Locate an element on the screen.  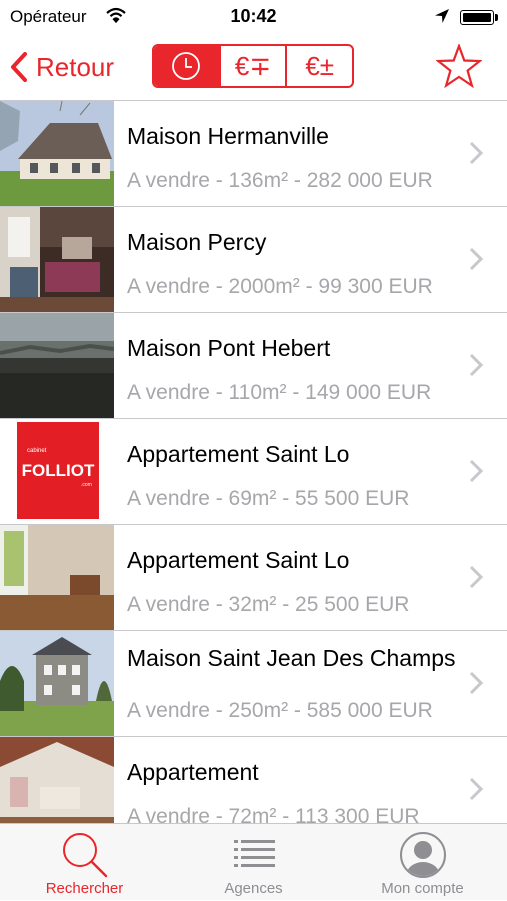
favorite-button is located at coordinates (459, 67).